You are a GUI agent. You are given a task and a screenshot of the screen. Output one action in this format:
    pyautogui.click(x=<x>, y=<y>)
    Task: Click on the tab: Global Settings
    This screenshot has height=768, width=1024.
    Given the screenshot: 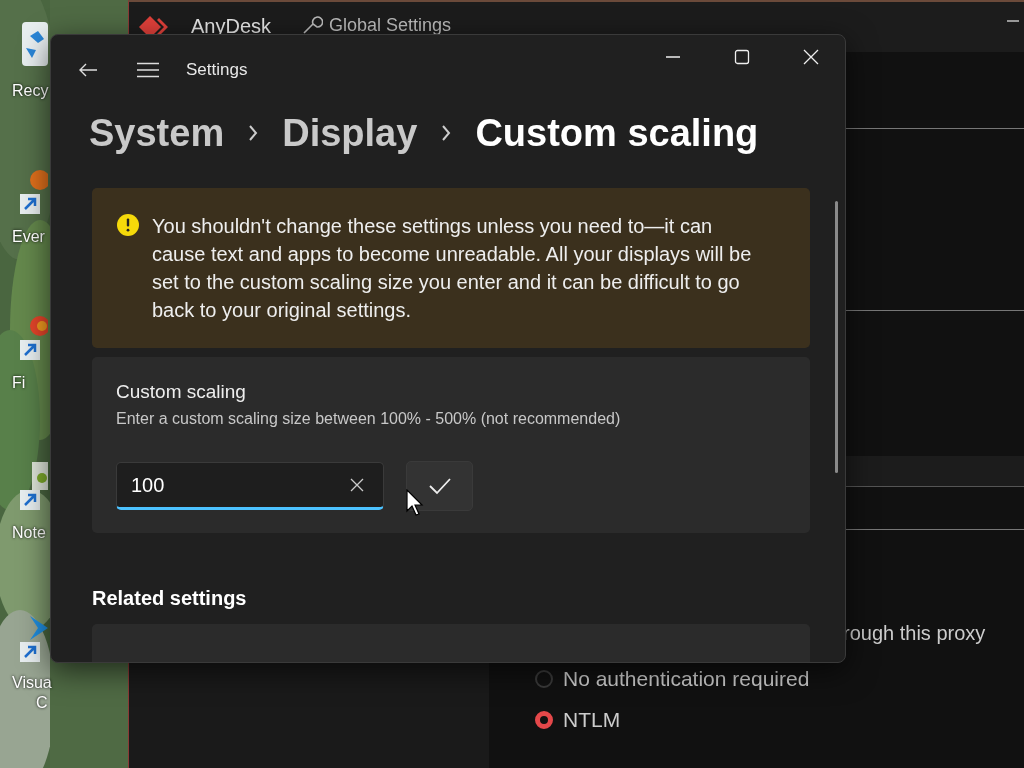 What is the action you would take?
    pyautogui.click(x=376, y=25)
    